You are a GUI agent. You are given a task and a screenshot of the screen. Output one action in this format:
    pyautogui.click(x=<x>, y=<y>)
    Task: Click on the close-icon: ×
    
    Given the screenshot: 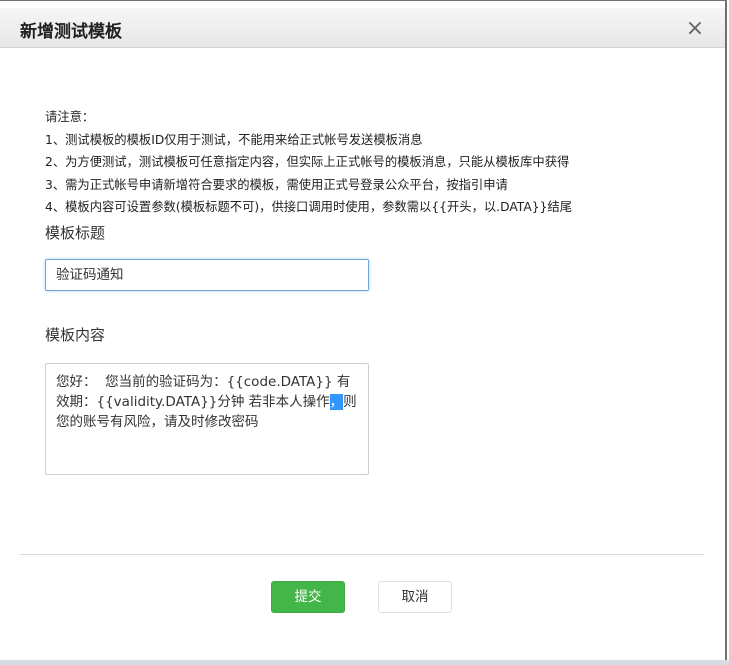 What is the action you would take?
    pyautogui.click(x=695, y=29)
    